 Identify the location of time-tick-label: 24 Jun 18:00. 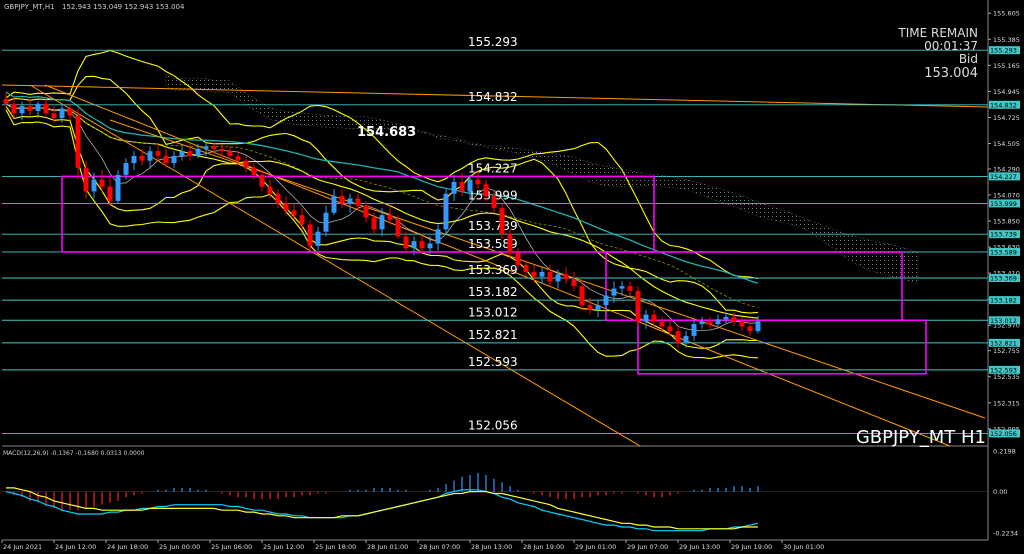
(127, 547).